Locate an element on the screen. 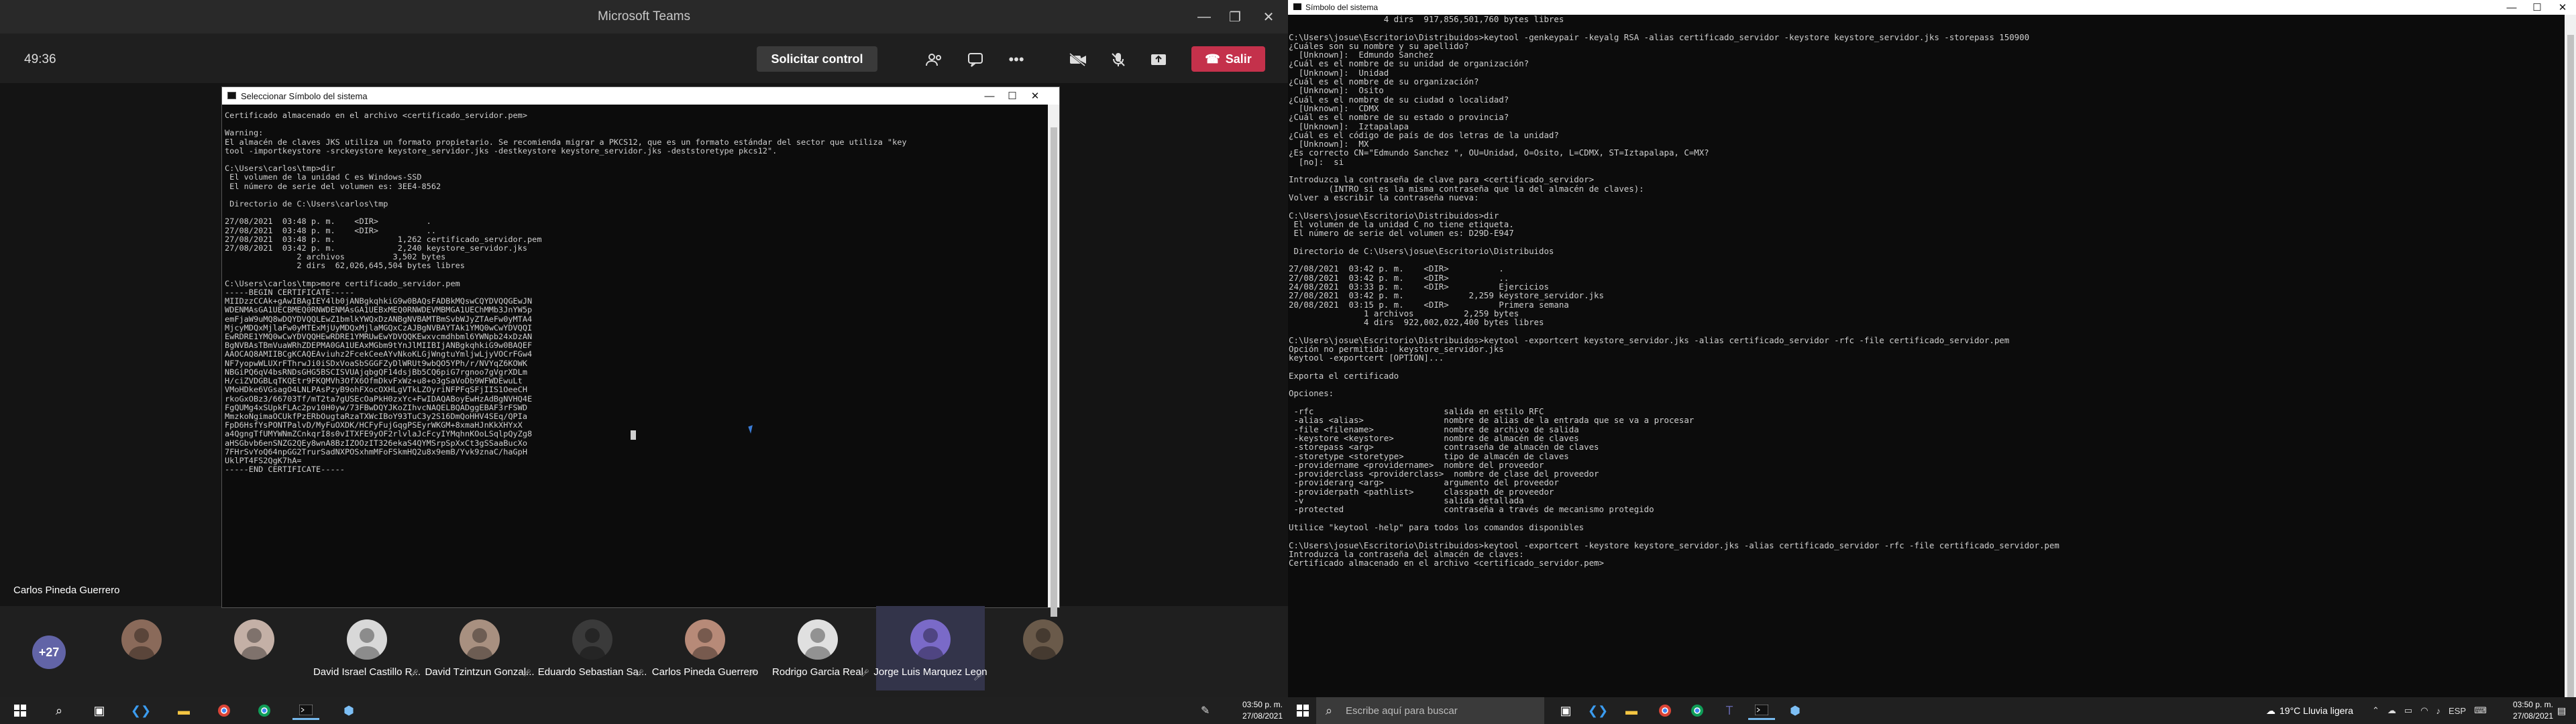 The width and height of the screenshot is (2576, 724). cmd1-title-bar: Seleccionar Símbolo del sistema is located at coordinates (640, 96).